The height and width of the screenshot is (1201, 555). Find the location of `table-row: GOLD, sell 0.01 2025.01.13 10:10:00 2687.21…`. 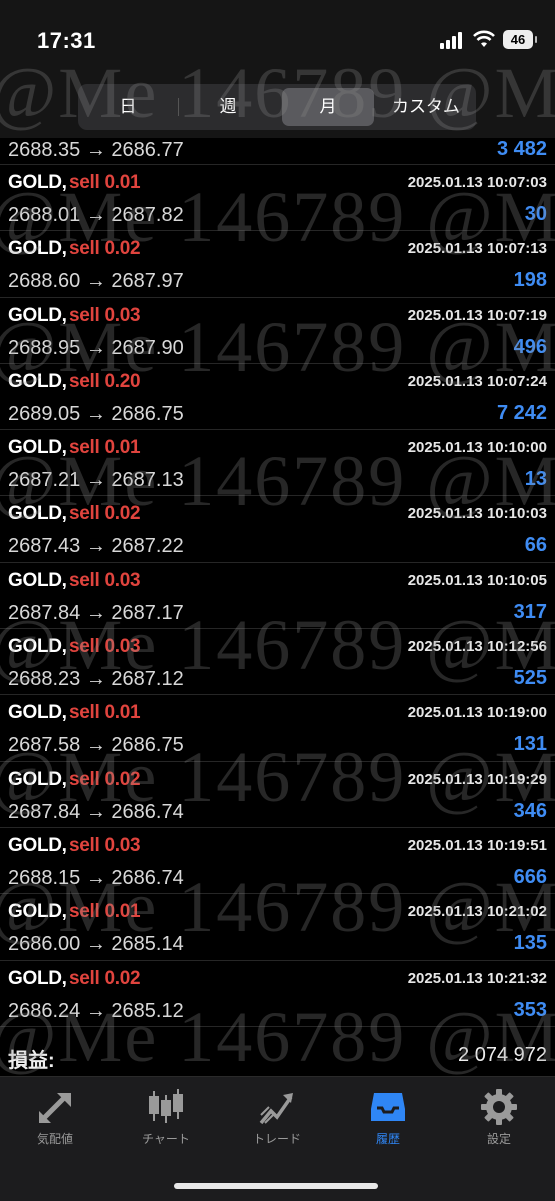

table-row: GOLD, sell 0.01 2025.01.13 10:10:00 2687.21… is located at coordinates (277, 463).